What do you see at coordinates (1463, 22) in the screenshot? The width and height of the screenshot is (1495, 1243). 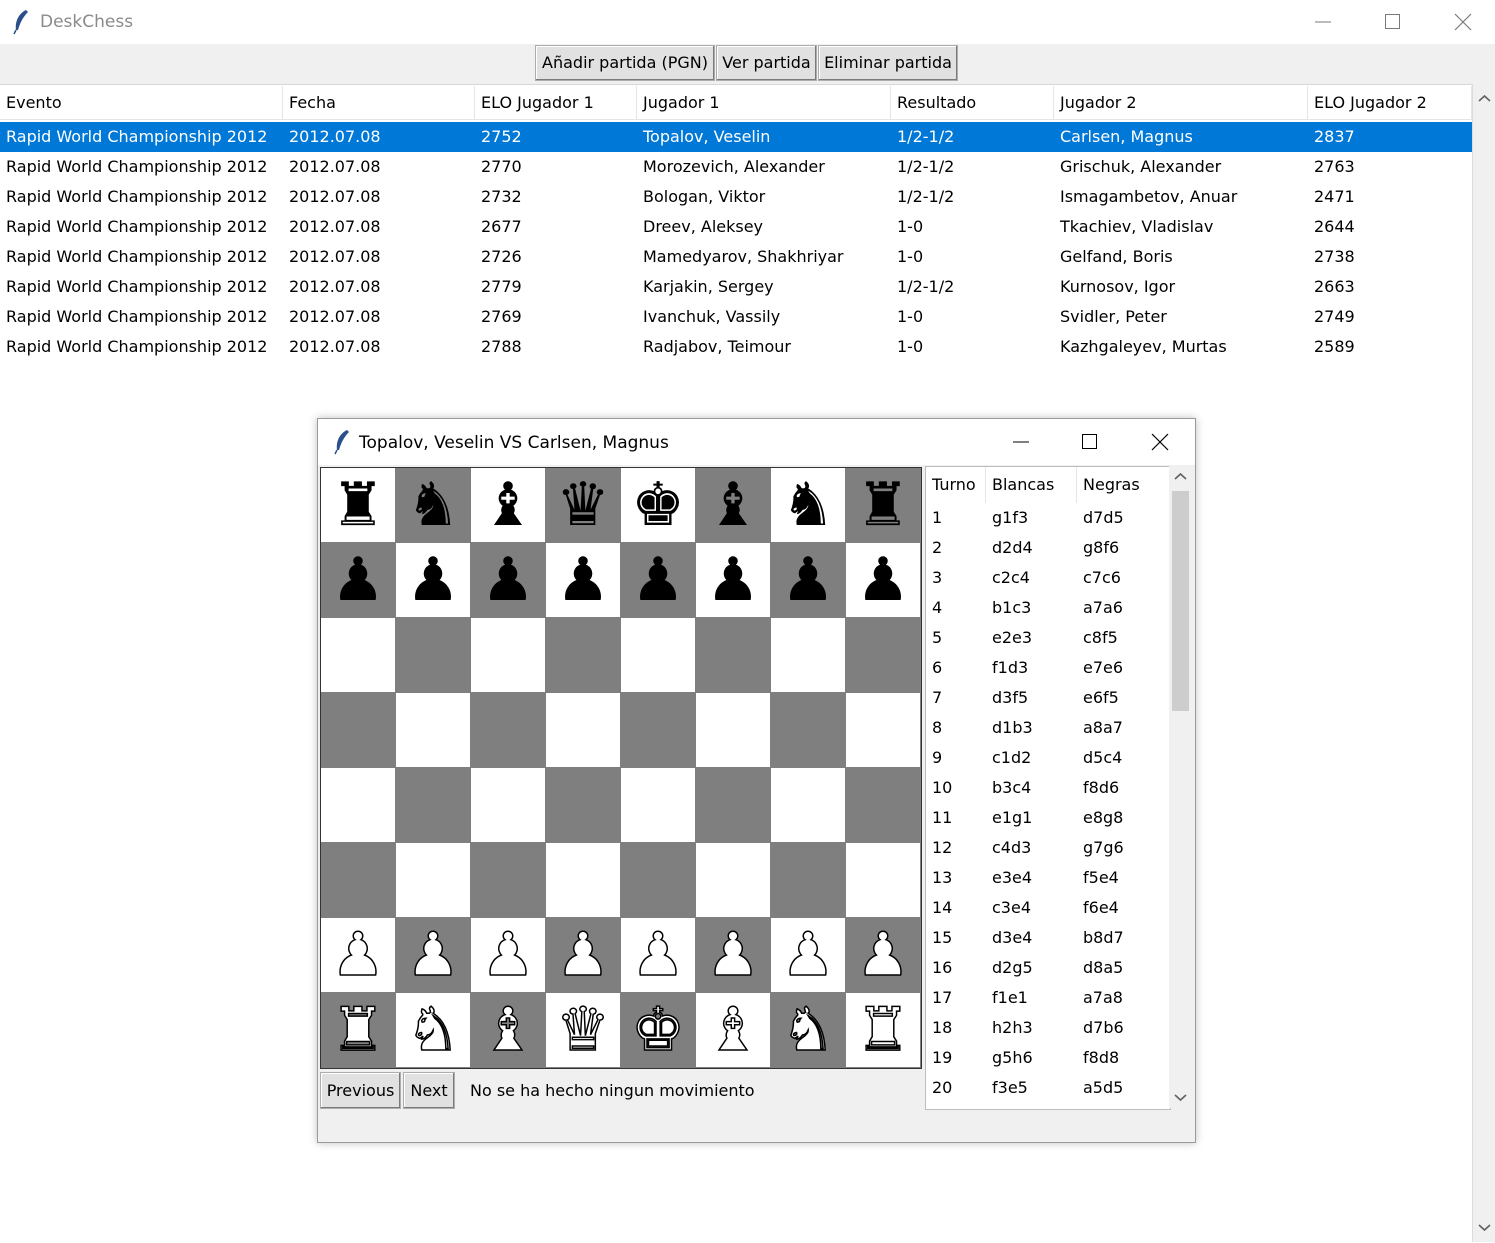 I see `close-icon` at bounding box center [1463, 22].